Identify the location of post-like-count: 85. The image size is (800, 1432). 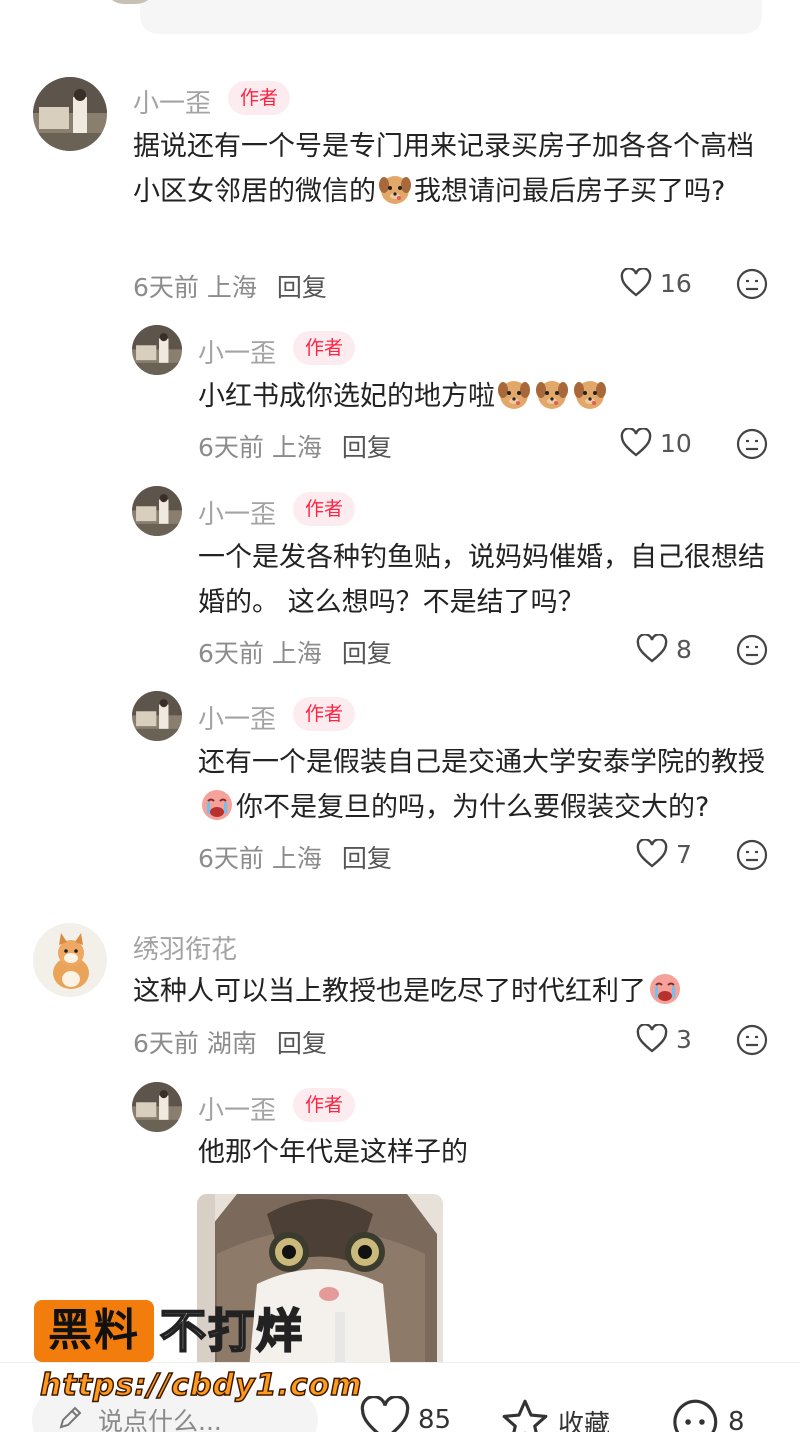
(435, 1418).